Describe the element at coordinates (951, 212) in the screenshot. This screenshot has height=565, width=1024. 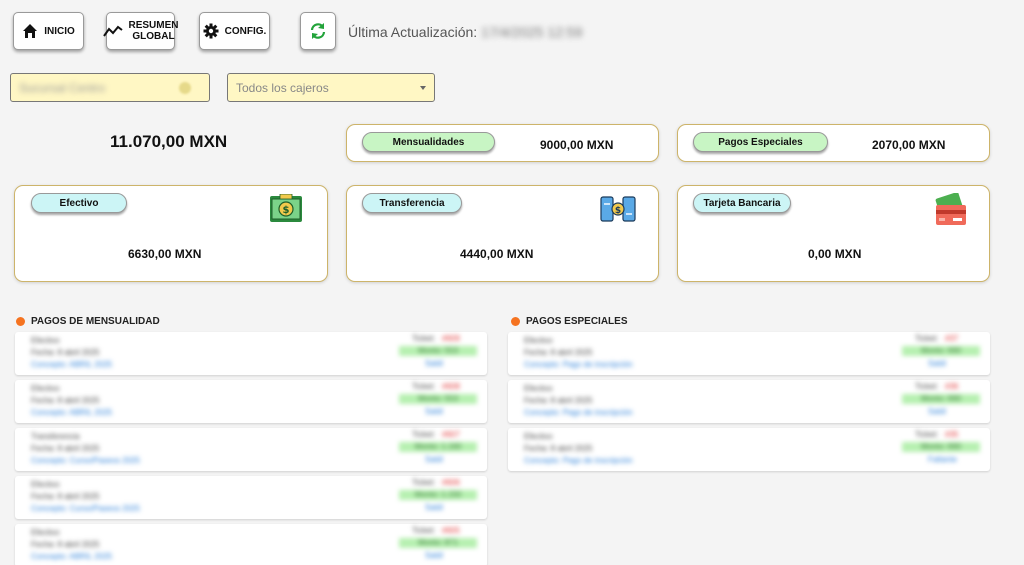
I see `credit-card-icon` at that location.